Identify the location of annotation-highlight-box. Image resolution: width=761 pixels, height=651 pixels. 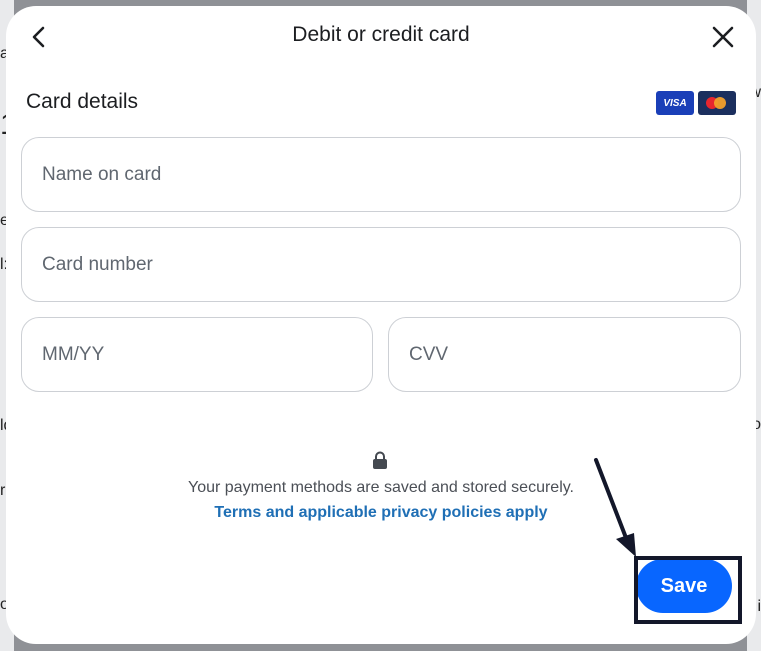
(688, 590).